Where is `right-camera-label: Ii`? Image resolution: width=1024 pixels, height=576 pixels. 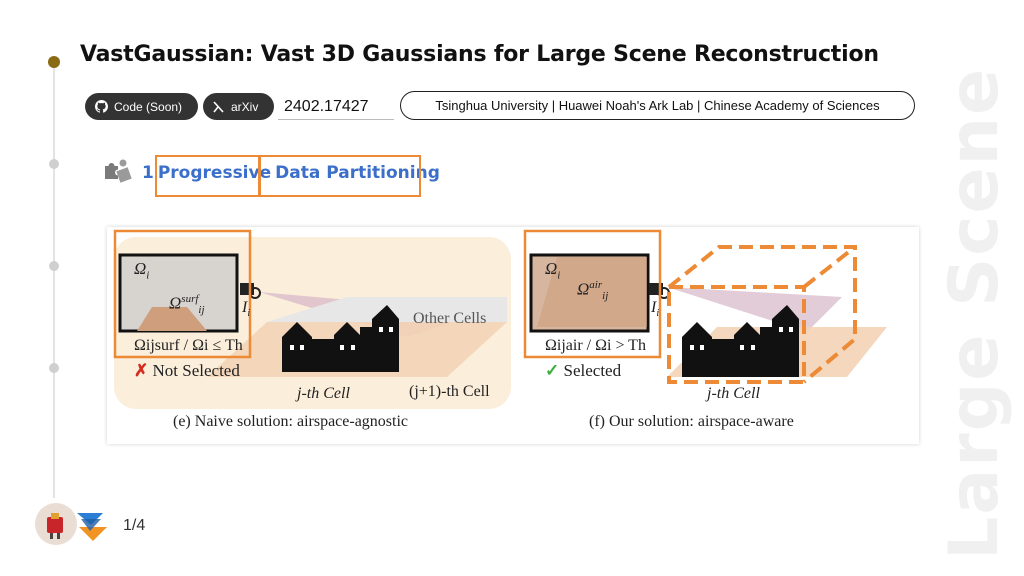
right-camera-label: Ii is located at coordinates (655, 309).